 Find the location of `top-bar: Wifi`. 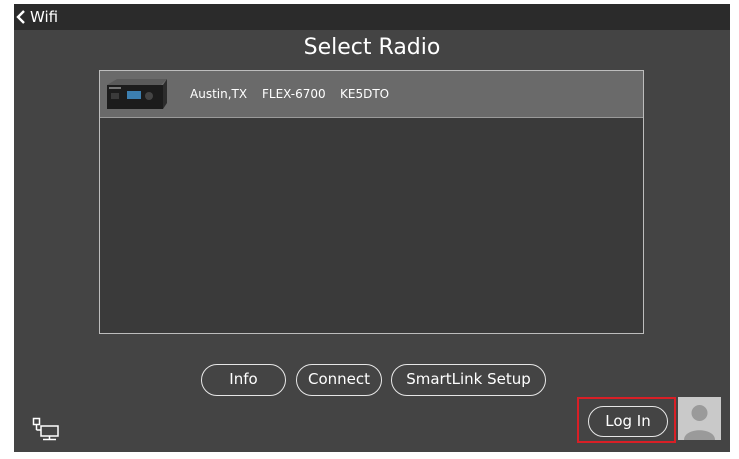

top-bar: Wifi is located at coordinates (372, 17).